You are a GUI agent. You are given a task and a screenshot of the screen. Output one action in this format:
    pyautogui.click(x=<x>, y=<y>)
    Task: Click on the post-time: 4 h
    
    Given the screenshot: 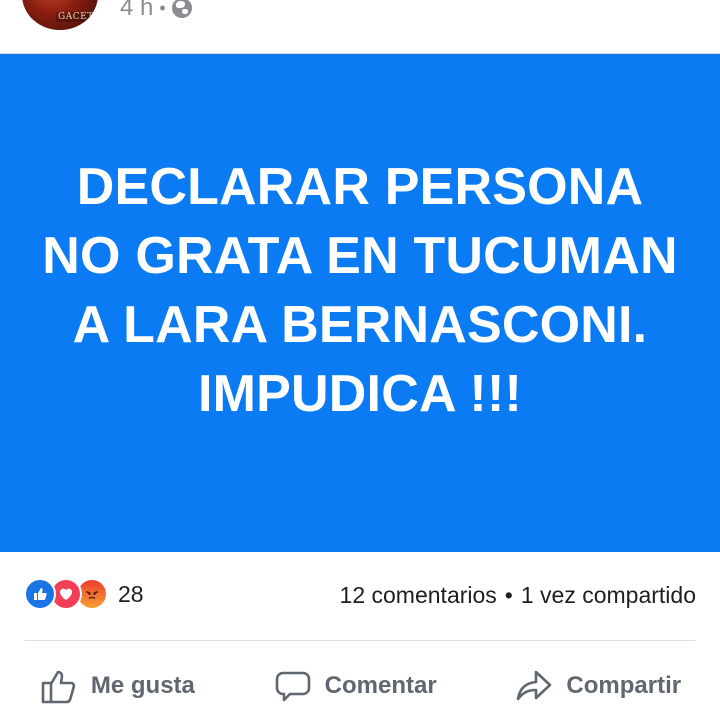 What is the action you would take?
    pyautogui.click(x=136, y=11)
    